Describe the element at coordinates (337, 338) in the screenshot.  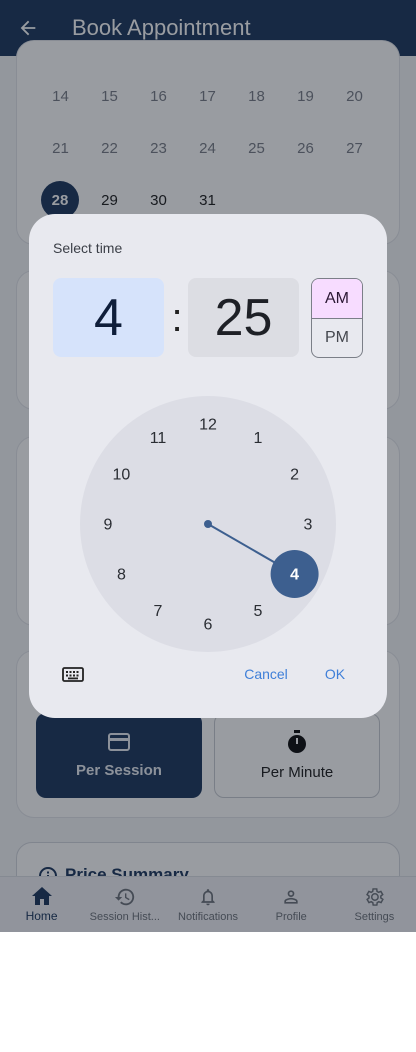
I see `pm-option: PM` at that location.